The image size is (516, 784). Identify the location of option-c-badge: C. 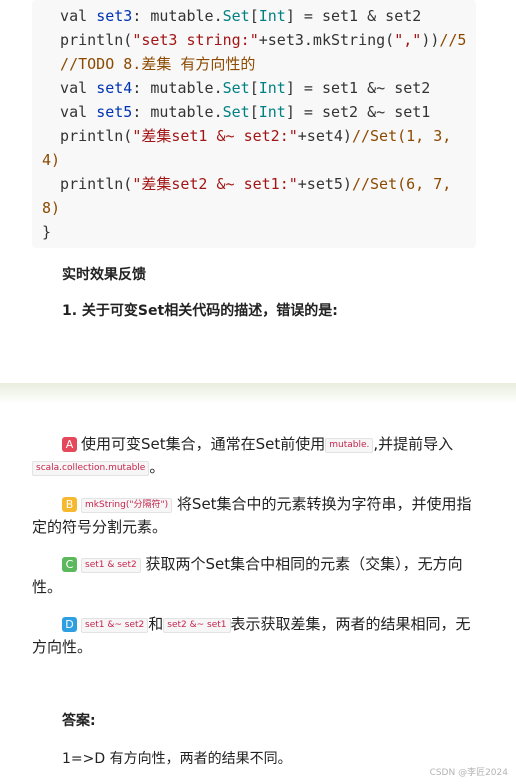
(69, 564).